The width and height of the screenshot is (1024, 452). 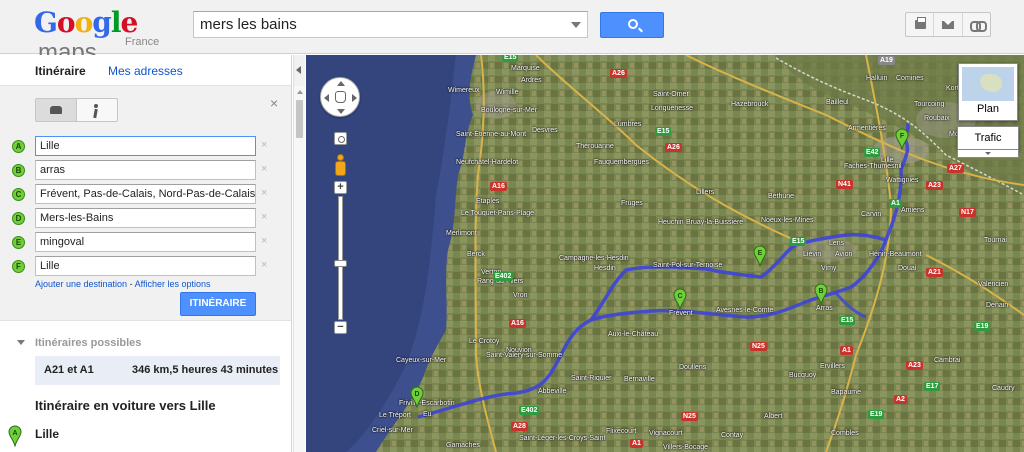 I want to click on place-label: Boulogne-sur-Mer, so click(x=509, y=110).